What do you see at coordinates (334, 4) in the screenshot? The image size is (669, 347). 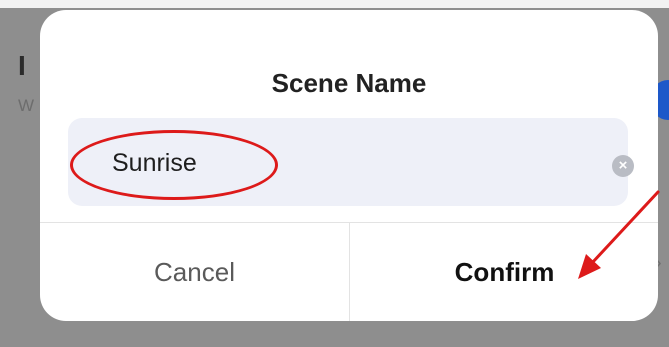 I see `background-top-strip` at bounding box center [334, 4].